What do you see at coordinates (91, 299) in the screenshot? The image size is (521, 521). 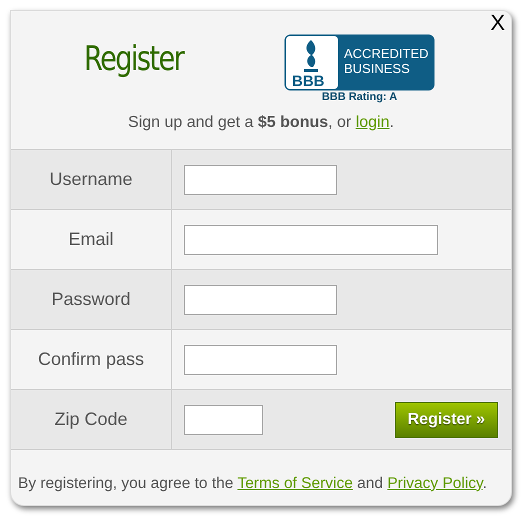 I see `field-label: Password` at bounding box center [91, 299].